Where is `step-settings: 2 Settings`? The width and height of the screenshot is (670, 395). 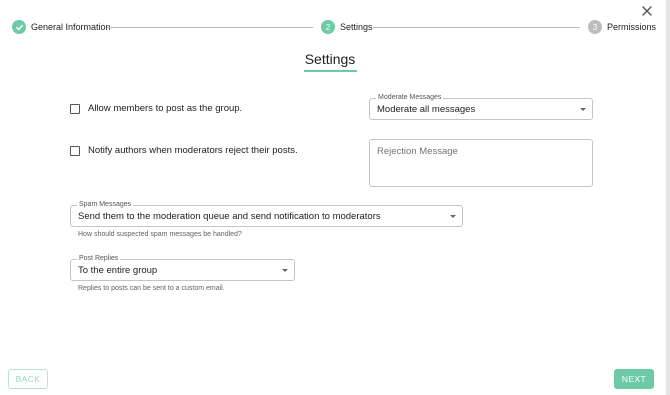 step-settings: 2 Settings is located at coordinates (347, 27).